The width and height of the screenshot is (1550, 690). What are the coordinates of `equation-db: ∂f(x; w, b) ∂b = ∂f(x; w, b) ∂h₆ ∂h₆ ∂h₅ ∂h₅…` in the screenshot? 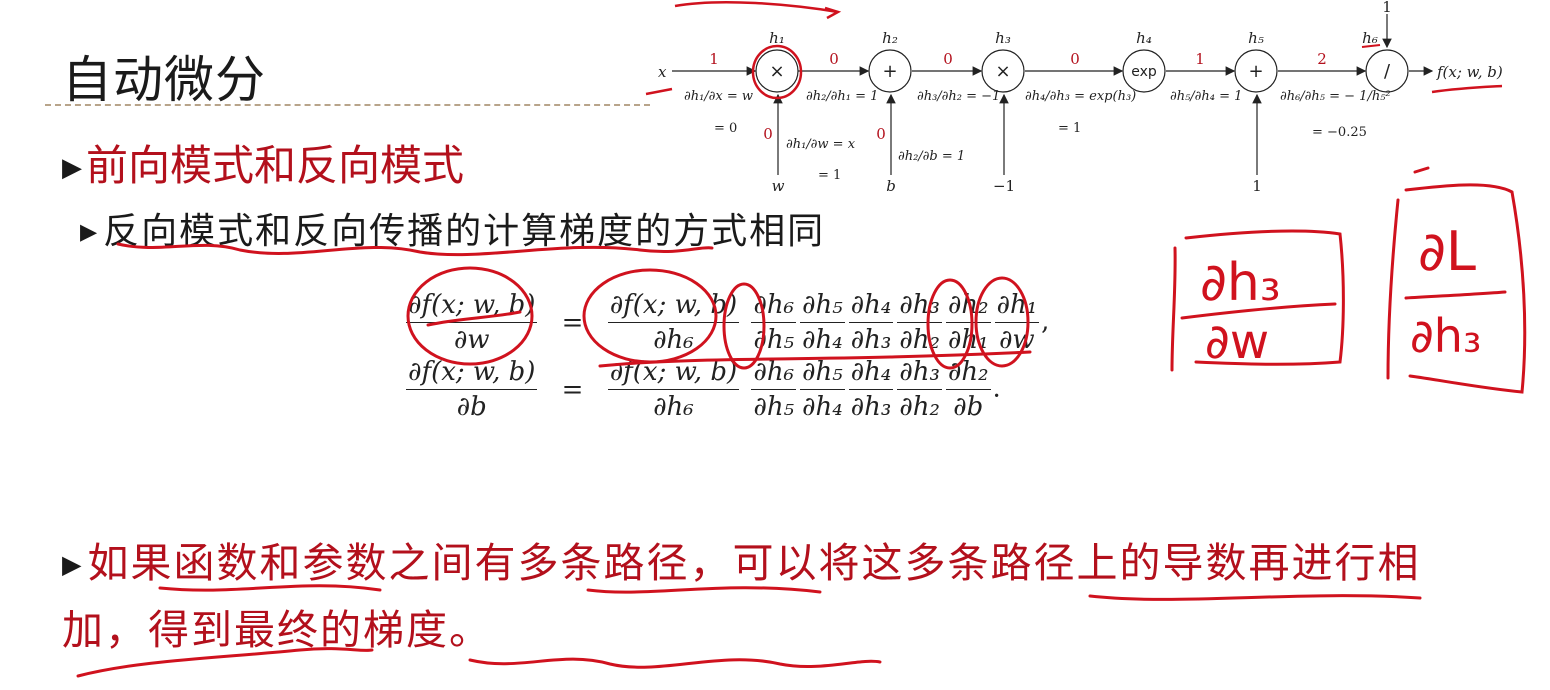 It's located at (726, 389).